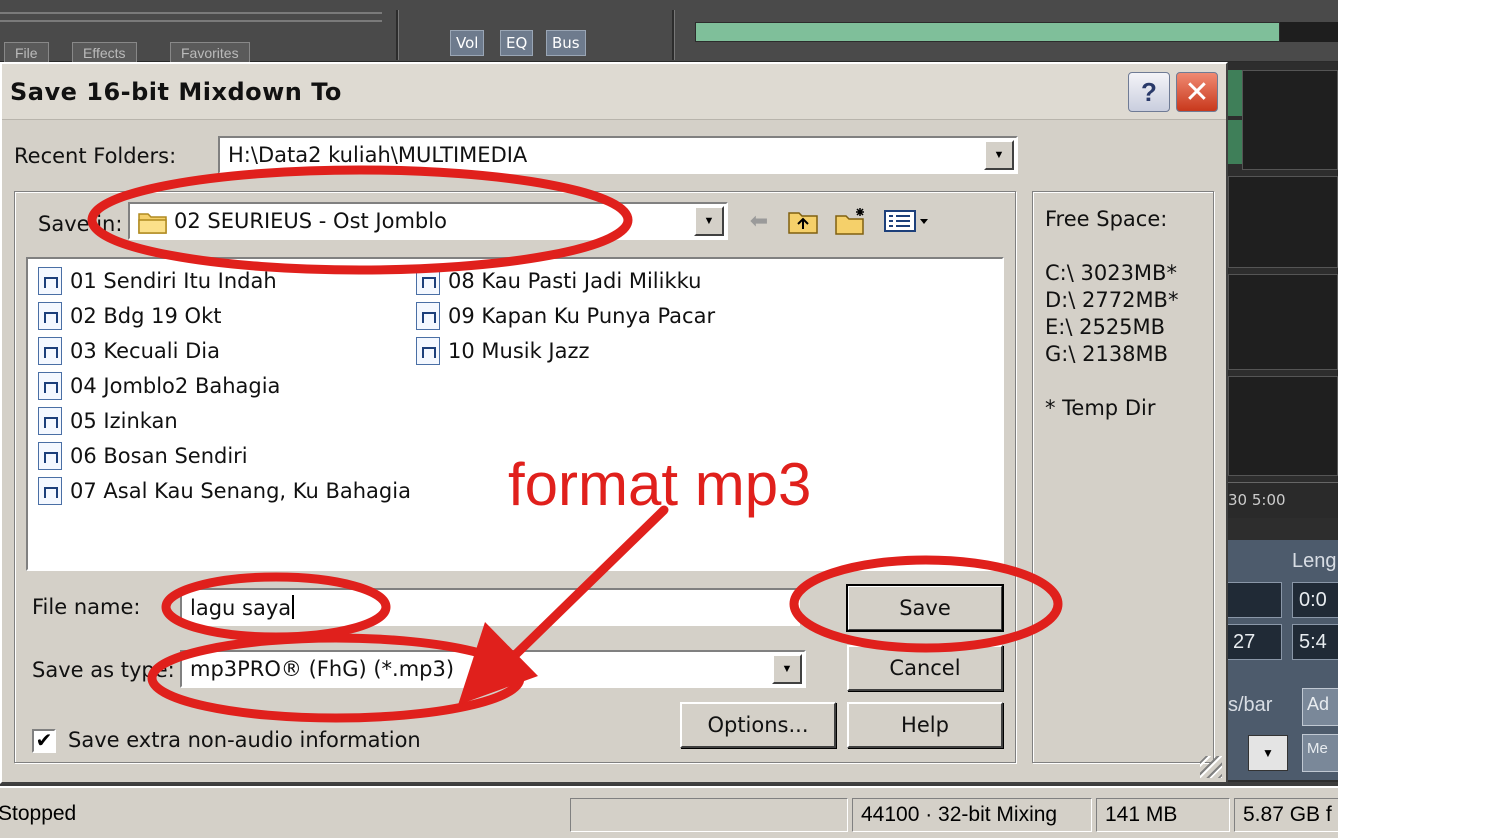 The height and width of the screenshot is (838, 1490). What do you see at coordinates (467, 43) in the screenshot?
I see `mixer-vol-button: Vol` at bounding box center [467, 43].